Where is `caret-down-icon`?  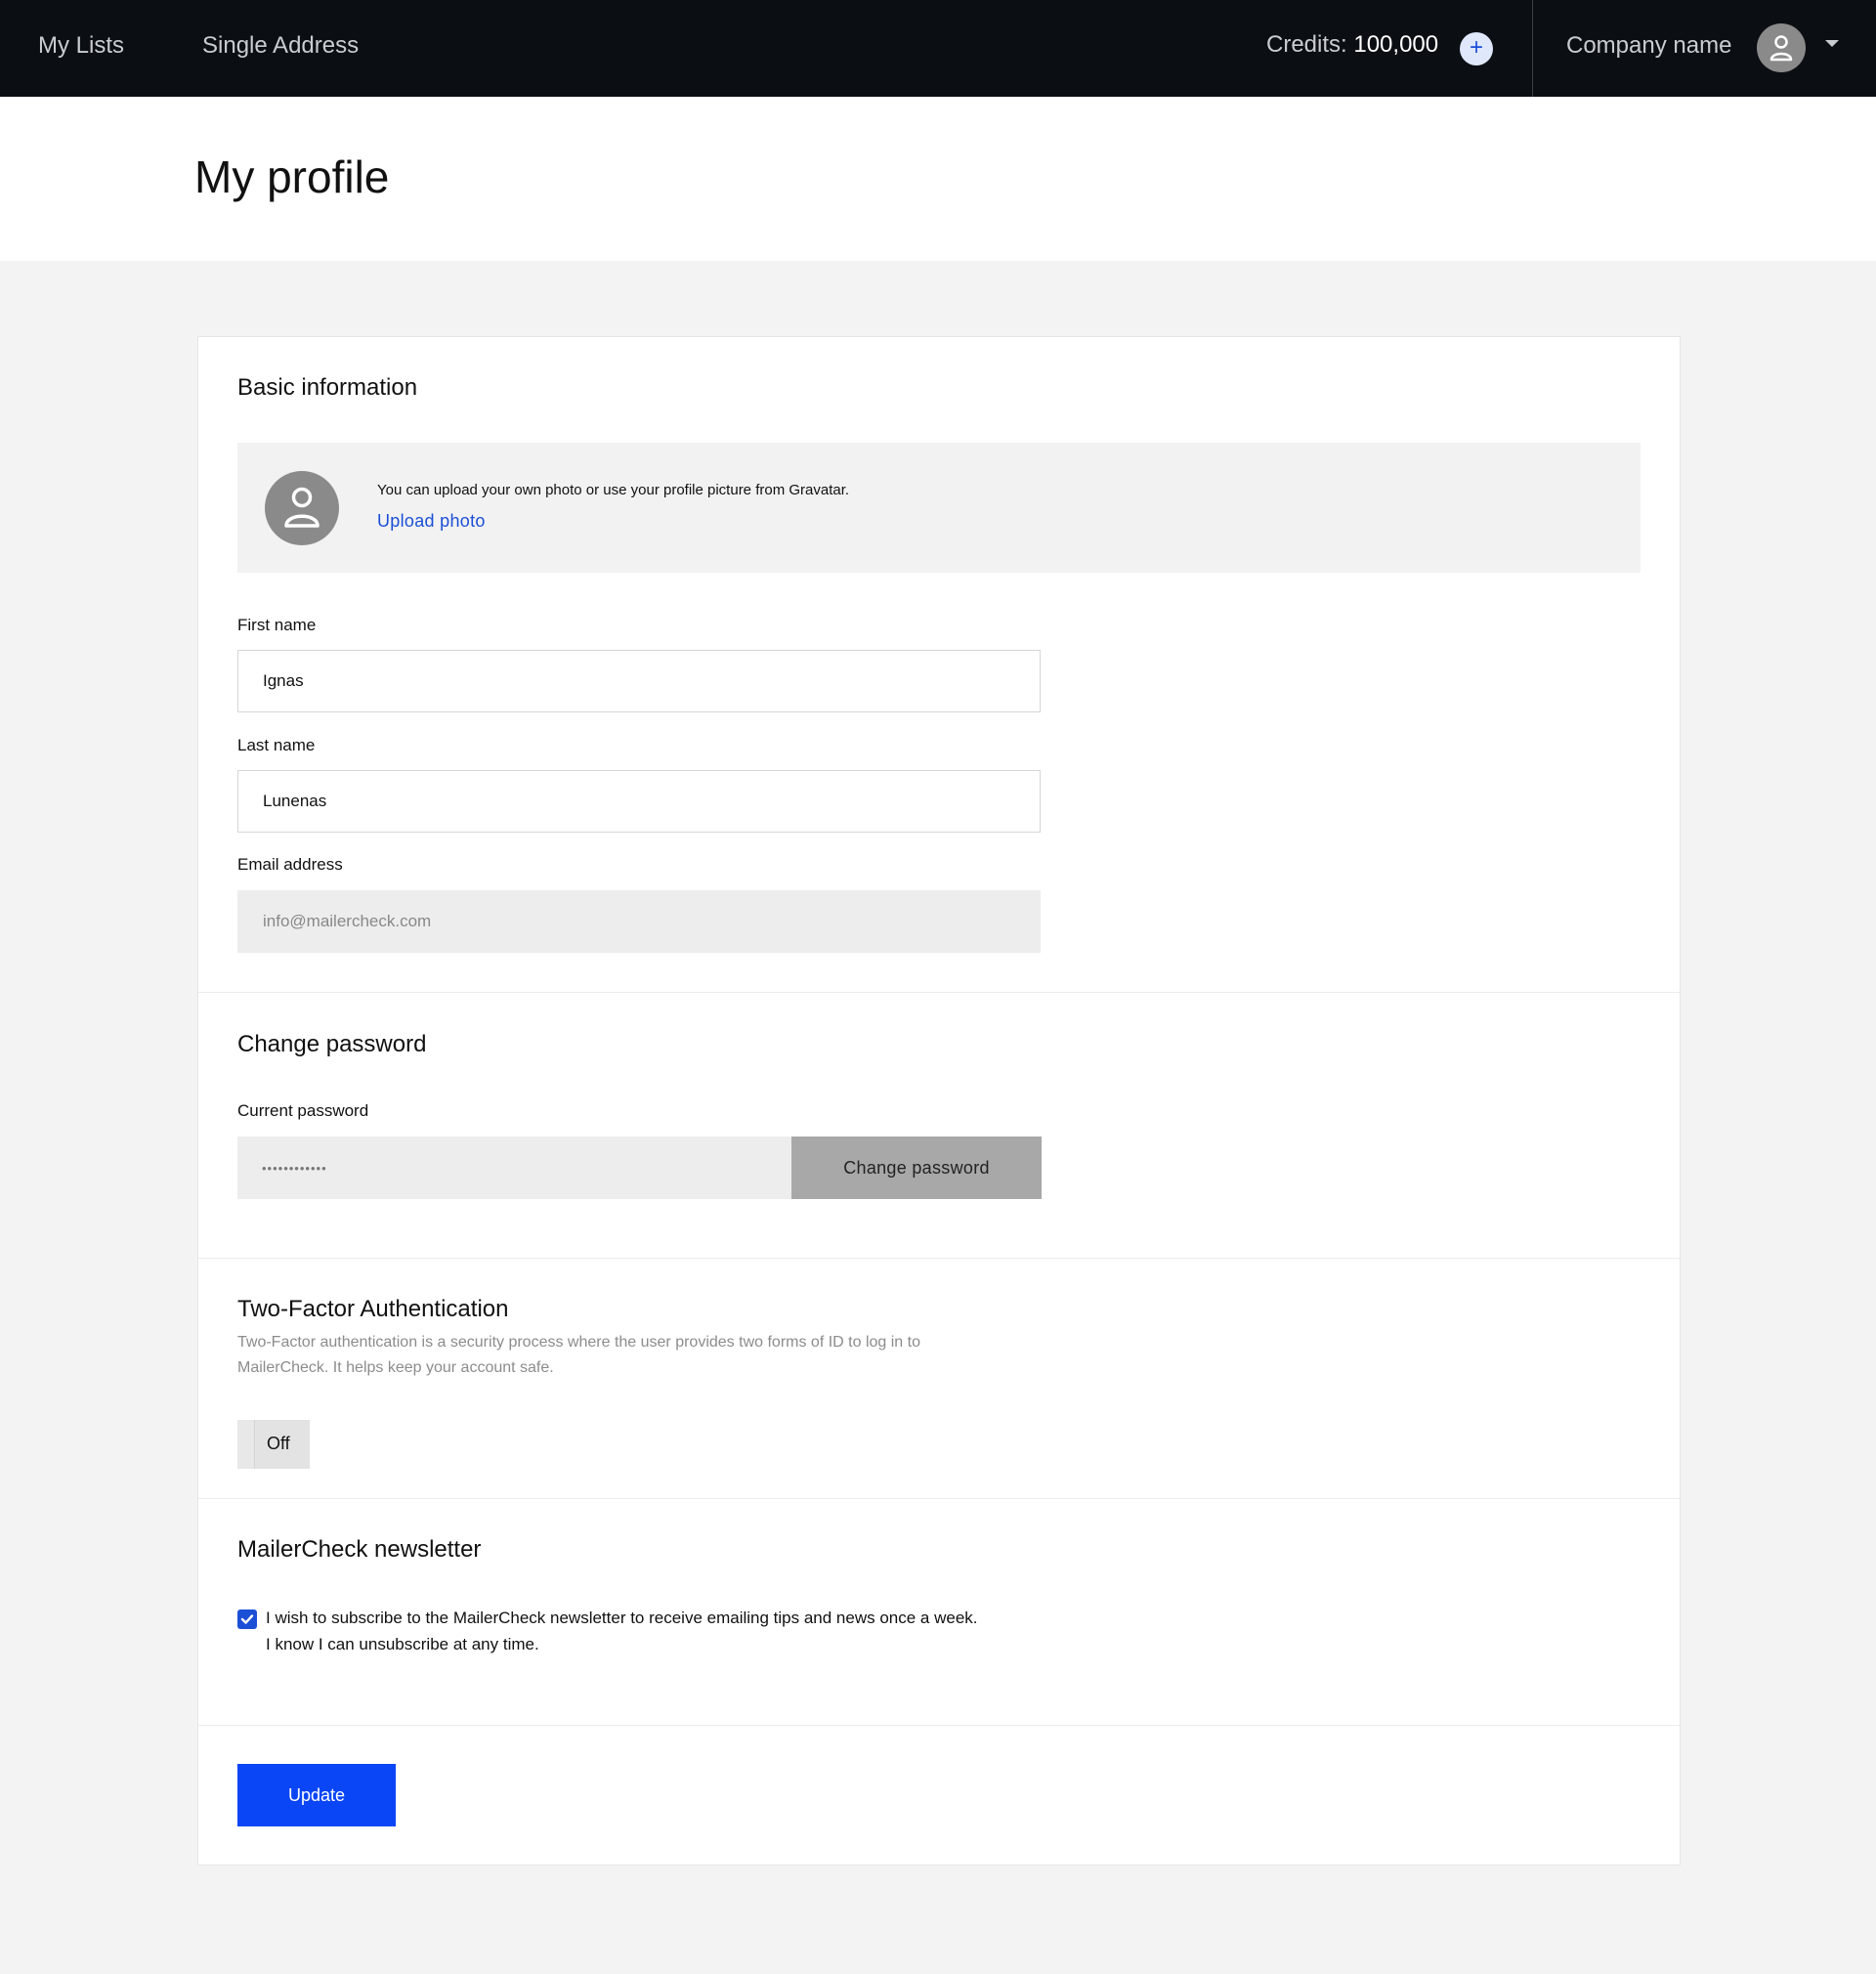
caret-down-icon is located at coordinates (1832, 43).